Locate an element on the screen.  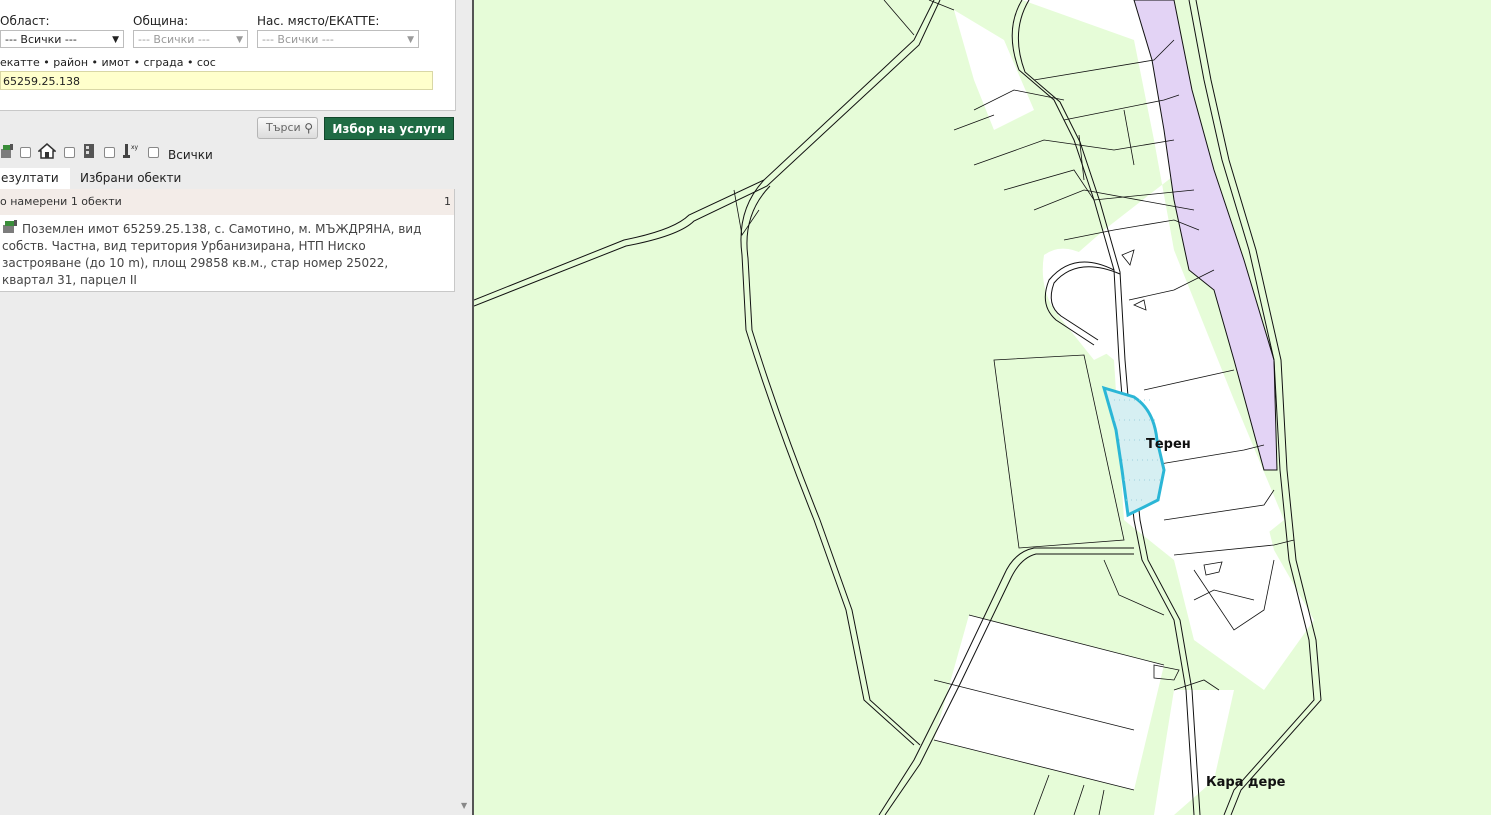
region-select-value: --- Всички --- is located at coordinates (41, 39).